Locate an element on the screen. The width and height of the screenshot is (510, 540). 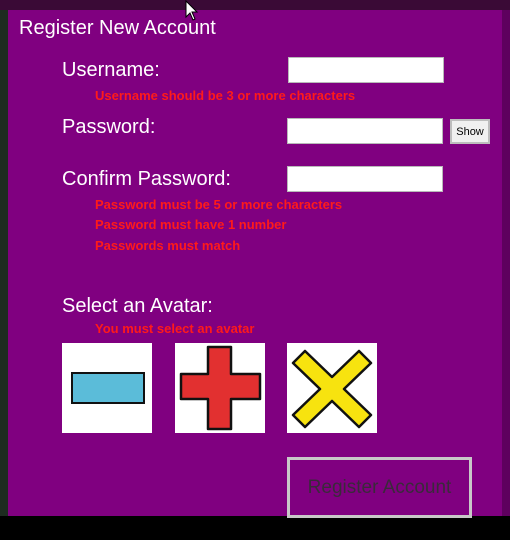
x-icon is located at coordinates (332, 389).